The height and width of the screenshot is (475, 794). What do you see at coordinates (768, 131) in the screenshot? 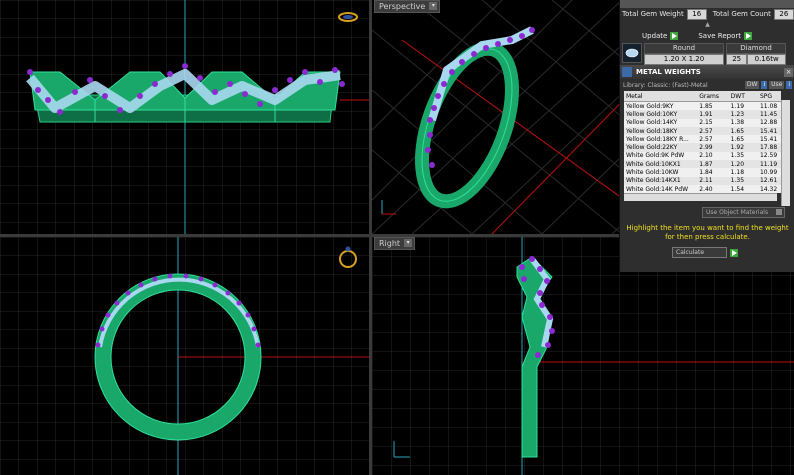
I see `cell-spg: 15.41` at bounding box center [768, 131].